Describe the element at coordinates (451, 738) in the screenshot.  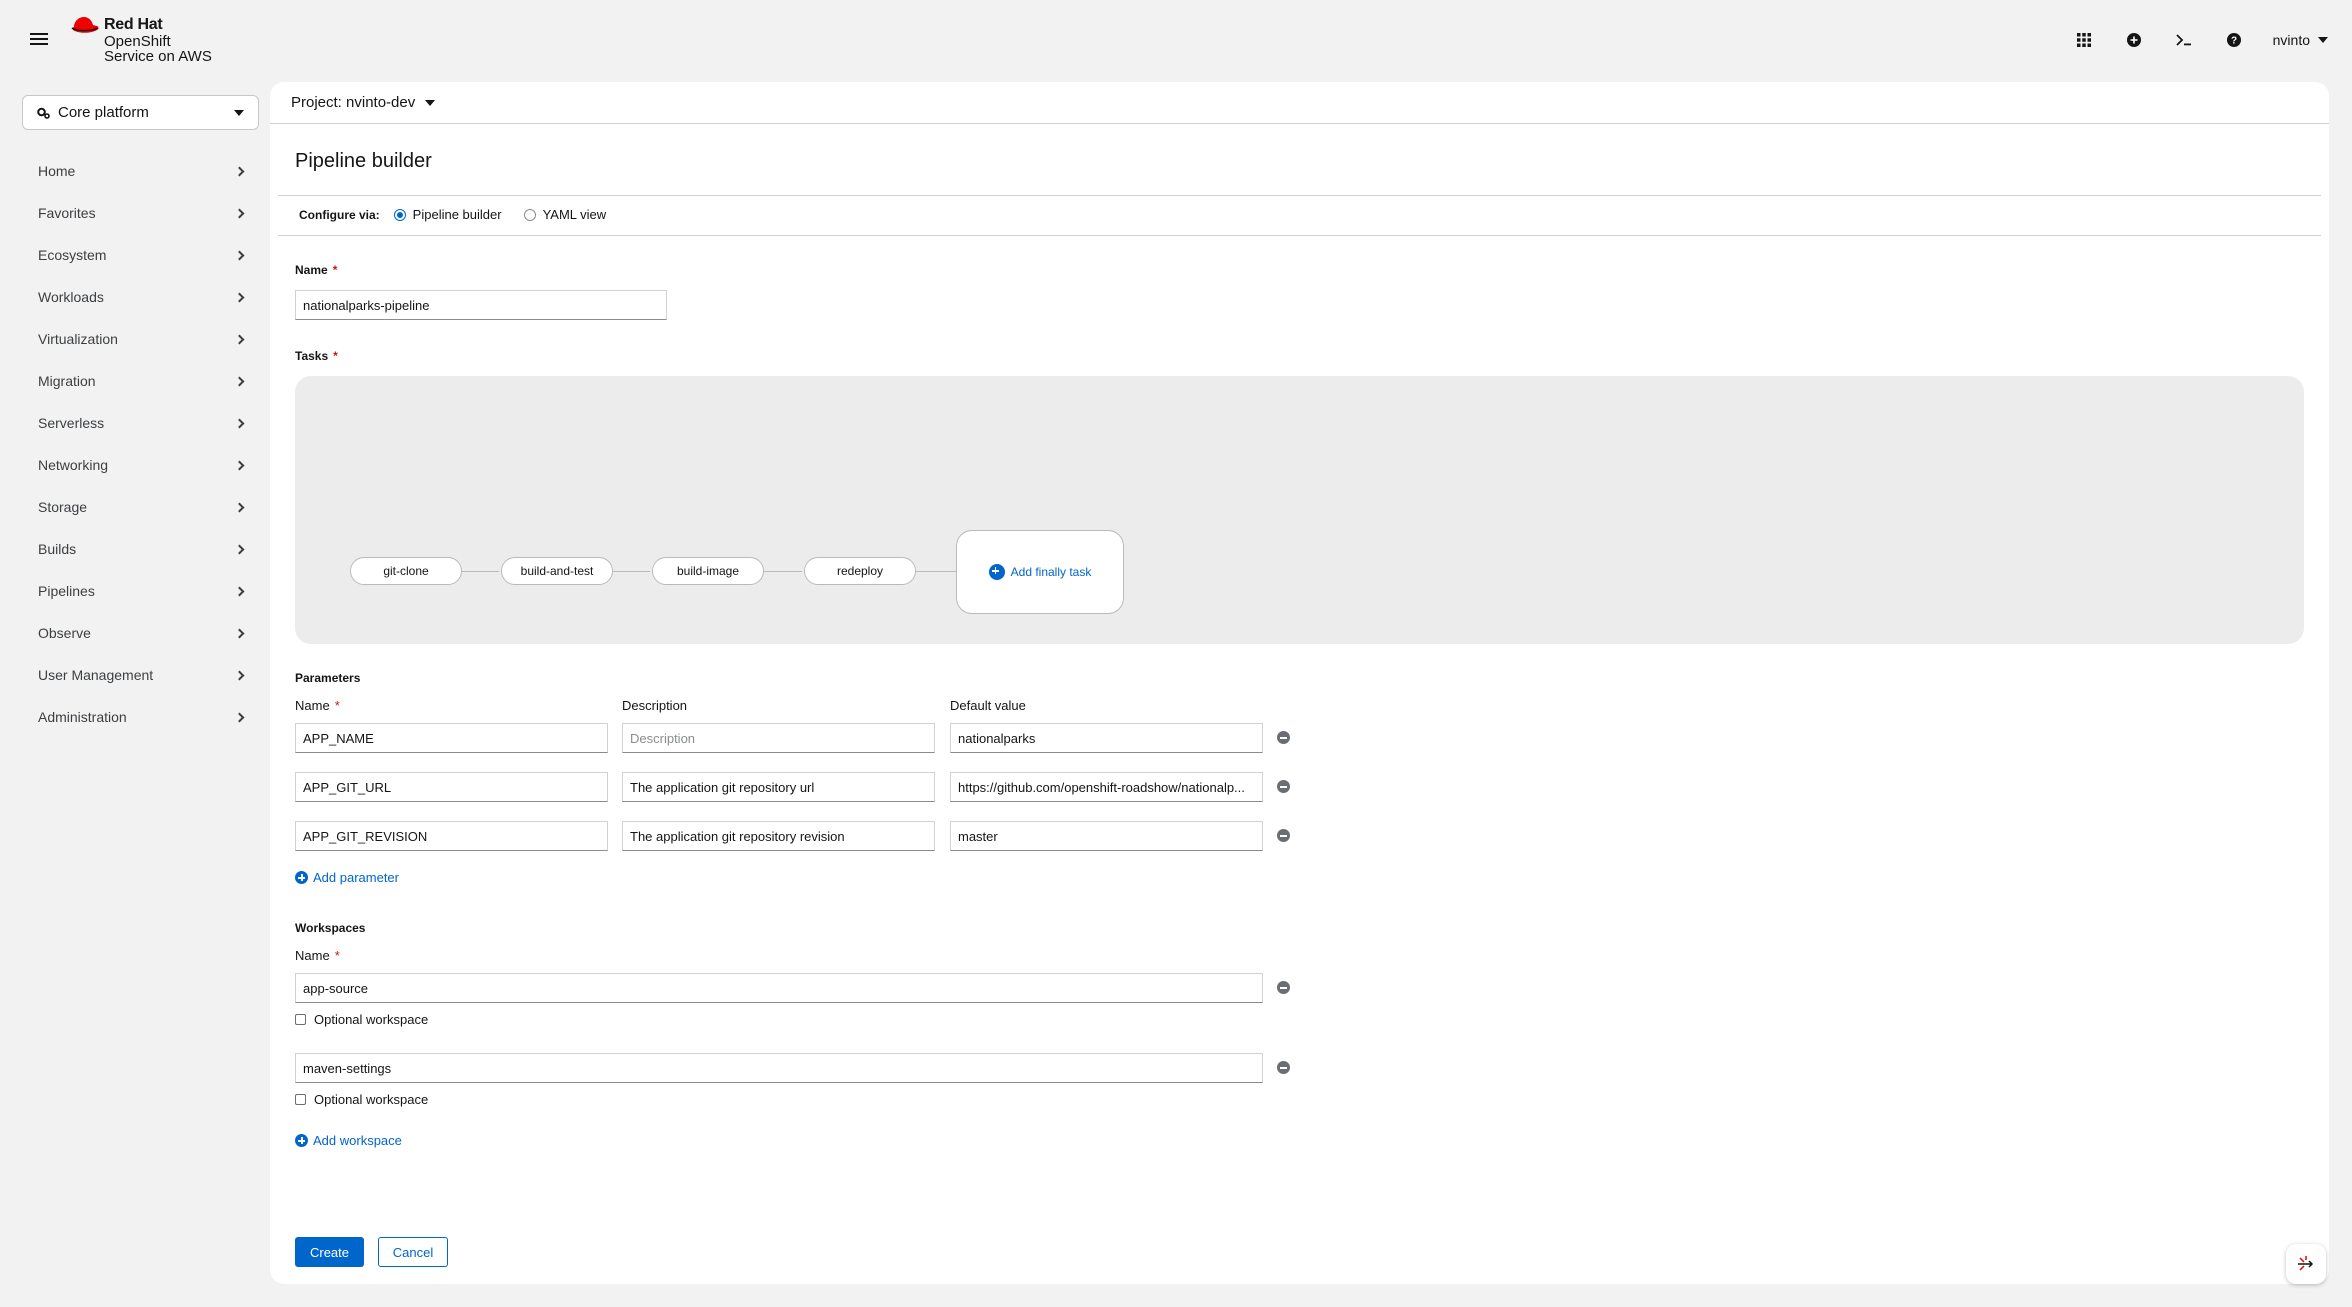
I see `param-name-input: APP_NAME` at that location.